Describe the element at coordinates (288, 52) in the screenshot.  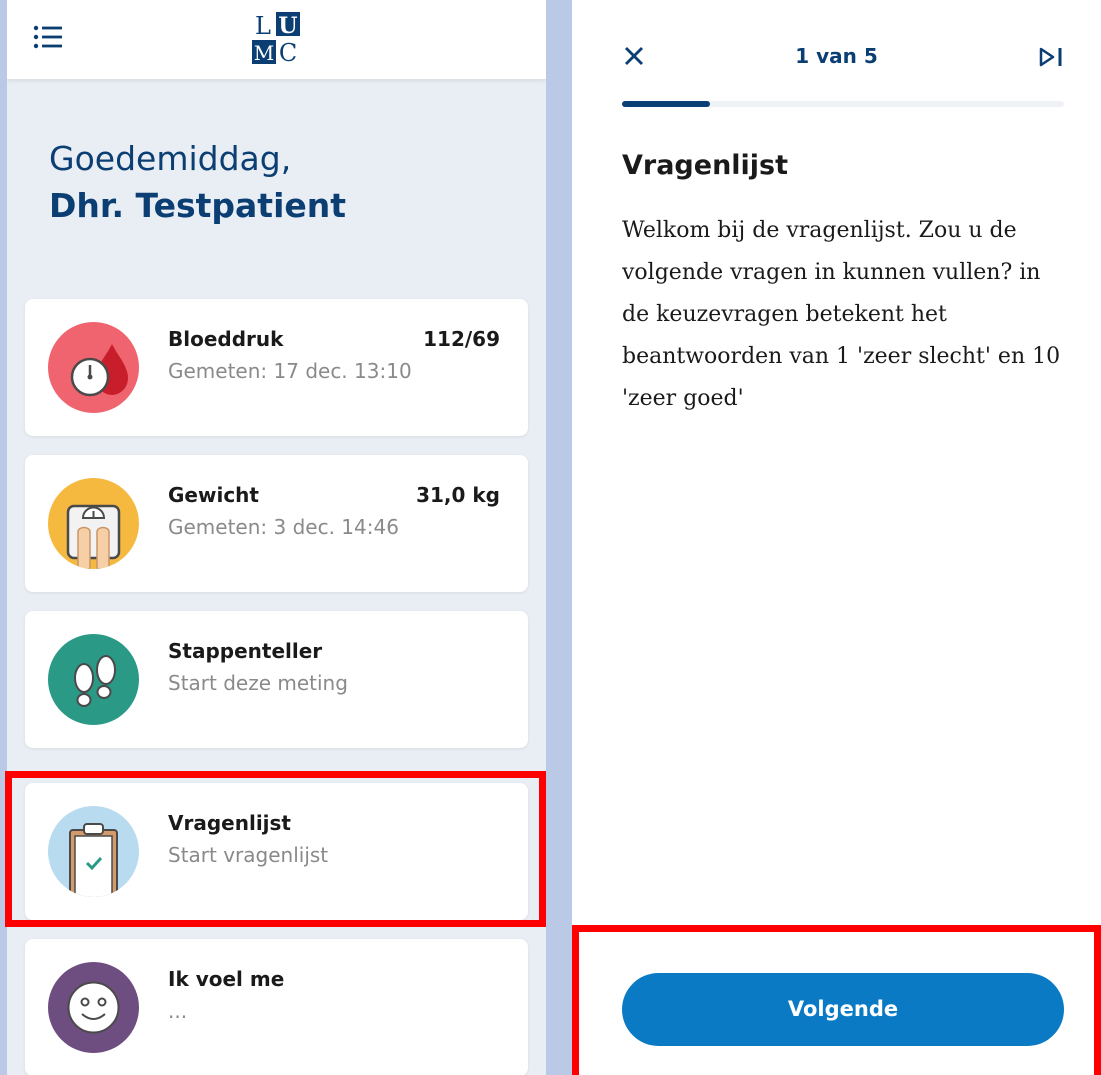
I see `svg-text: C` at that location.